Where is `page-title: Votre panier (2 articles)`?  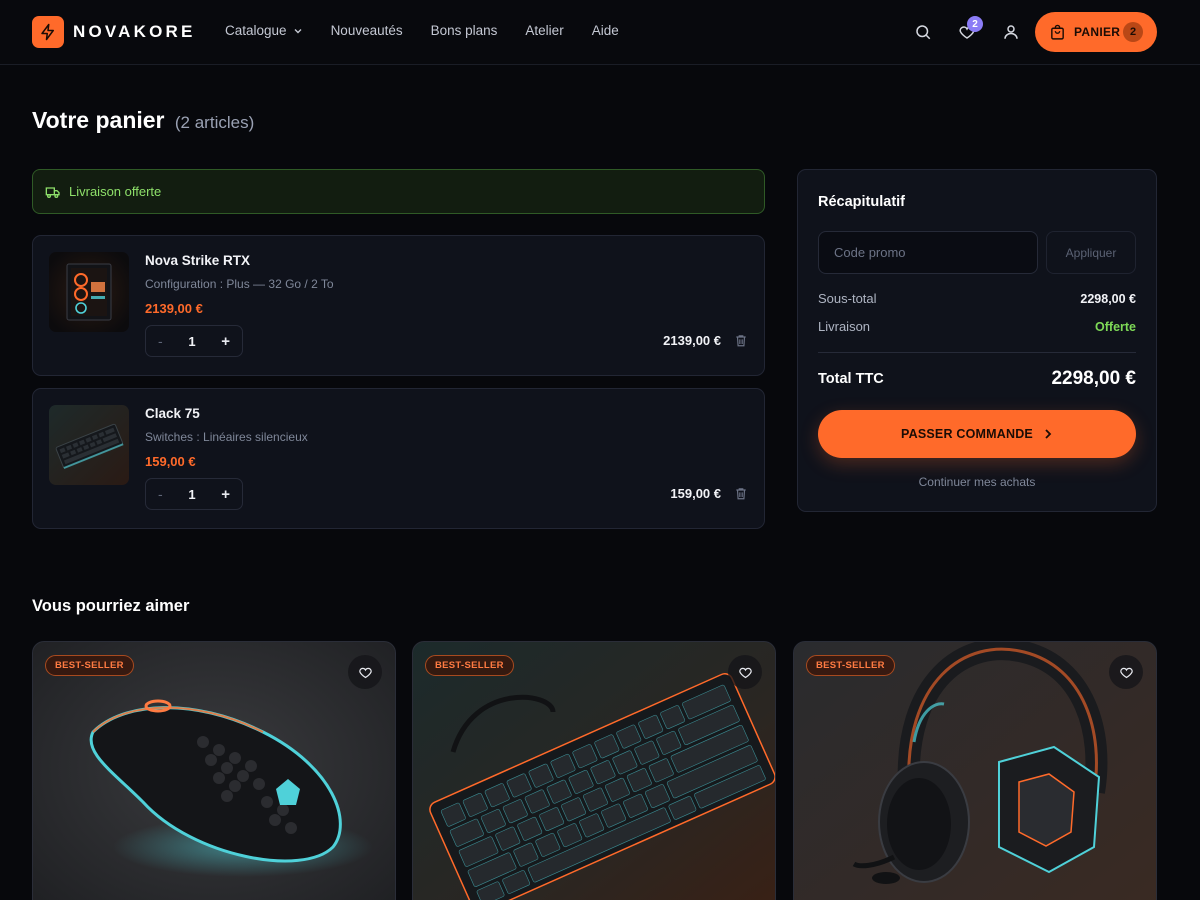
page-title: Votre panier (2 articles) is located at coordinates (143, 120).